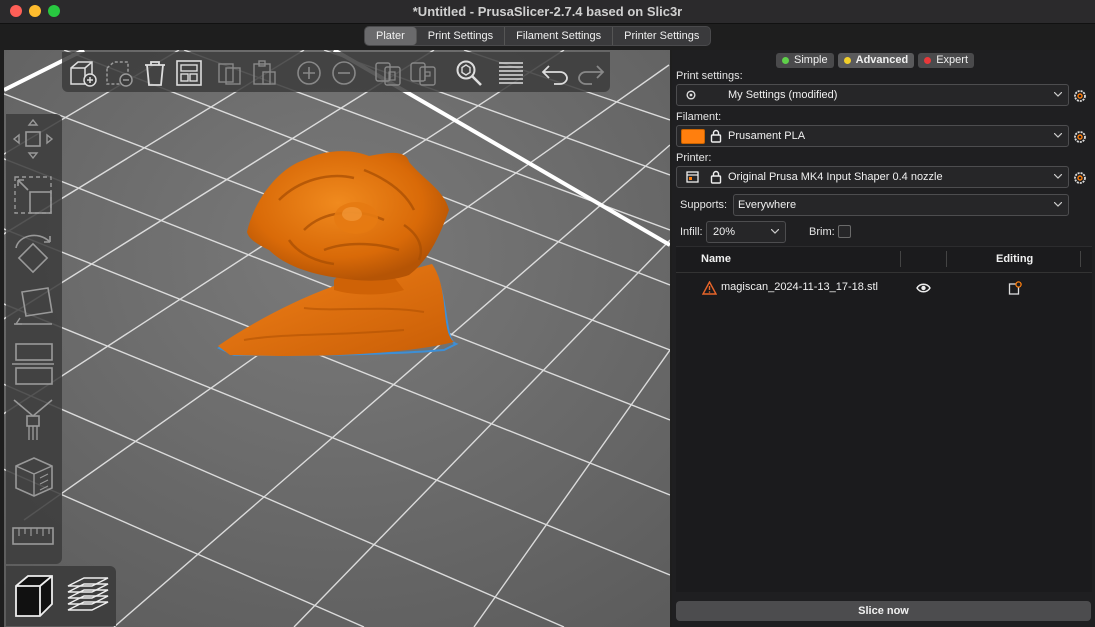 Image resolution: width=1095 pixels, height=627 pixels. What do you see at coordinates (423, 73) in the screenshot?
I see `split-parts-icon` at bounding box center [423, 73].